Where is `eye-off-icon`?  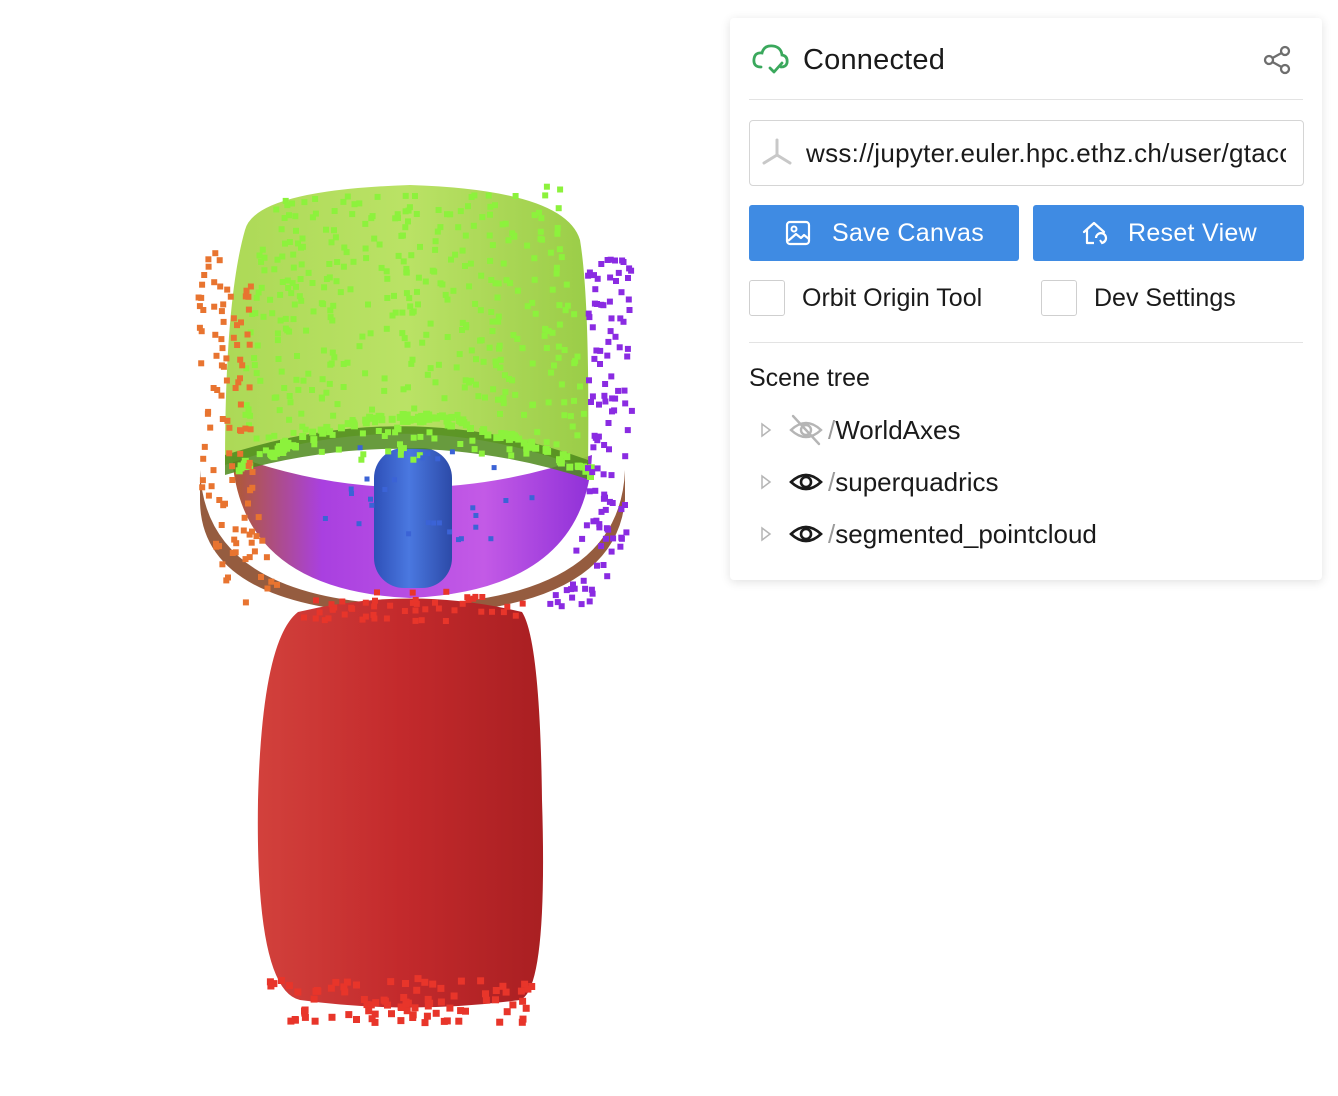 eye-off-icon is located at coordinates (806, 430).